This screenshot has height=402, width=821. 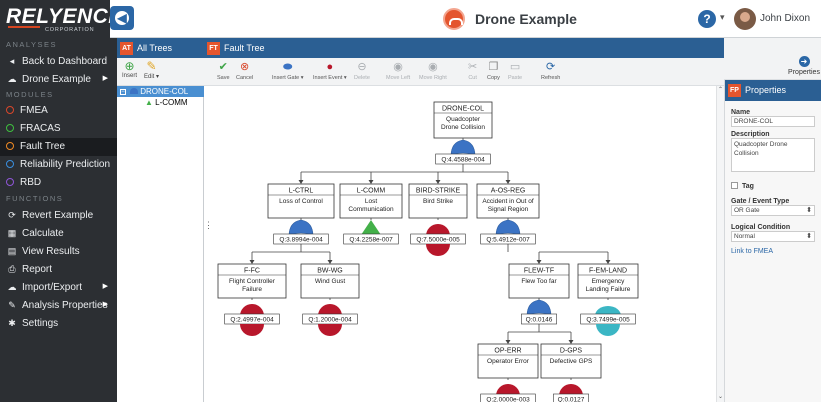 I want to click on panel-badge: FT, so click(x=213, y=48).